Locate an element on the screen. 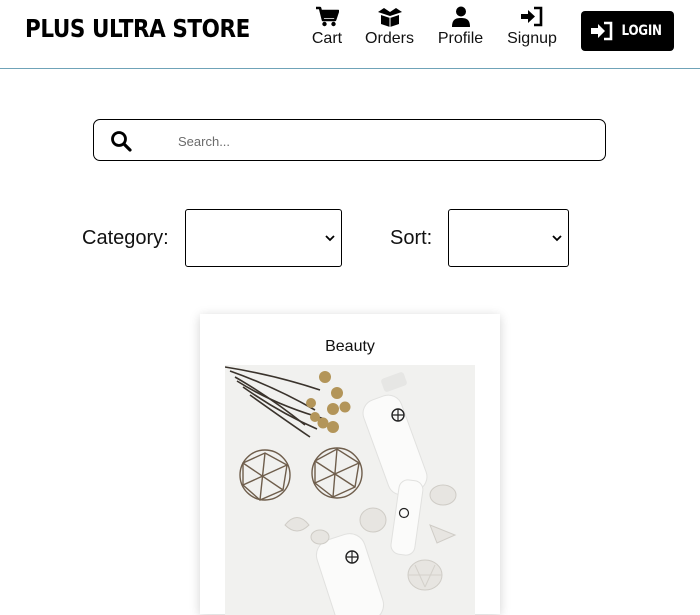 This screenshot has height=615, width=700. nav-cart-label: Cart is located at coordinates (327, 38).